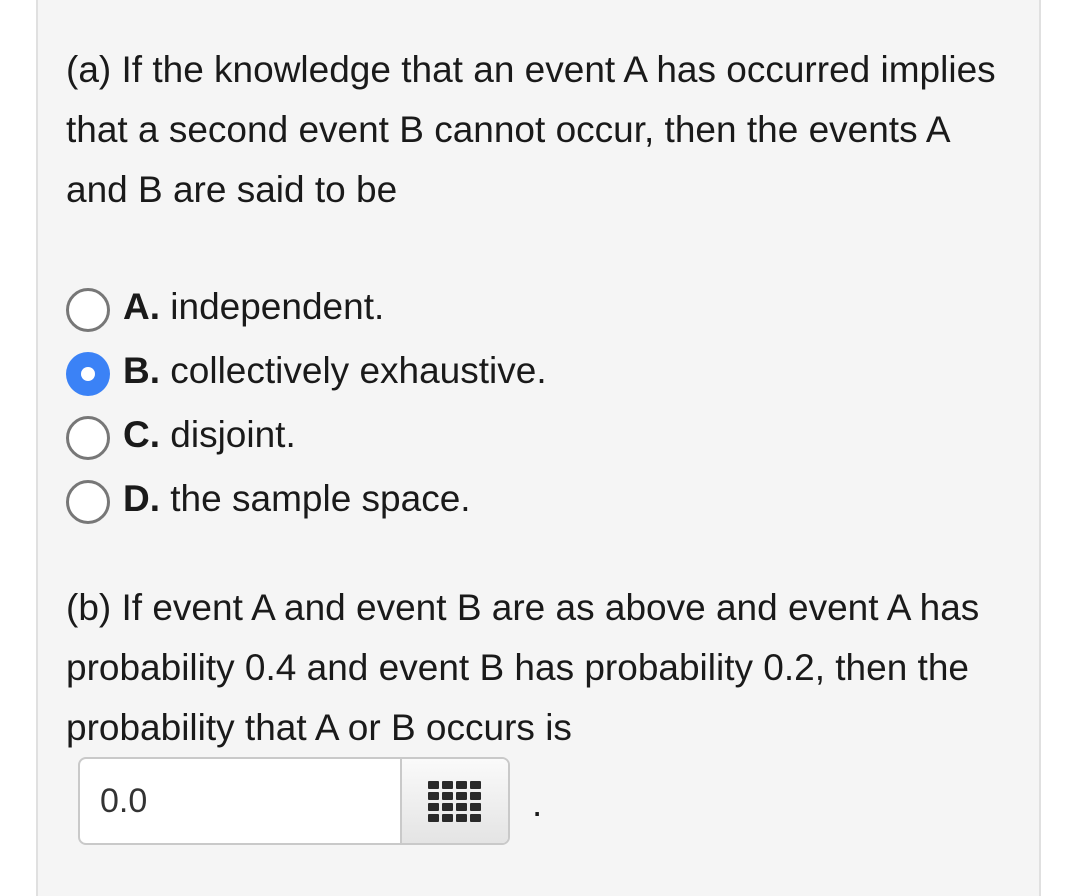 Image resolution: width=1079 pixels, height=896 pixels. I want to click on choice-a-letter: A., so click(141, 306).